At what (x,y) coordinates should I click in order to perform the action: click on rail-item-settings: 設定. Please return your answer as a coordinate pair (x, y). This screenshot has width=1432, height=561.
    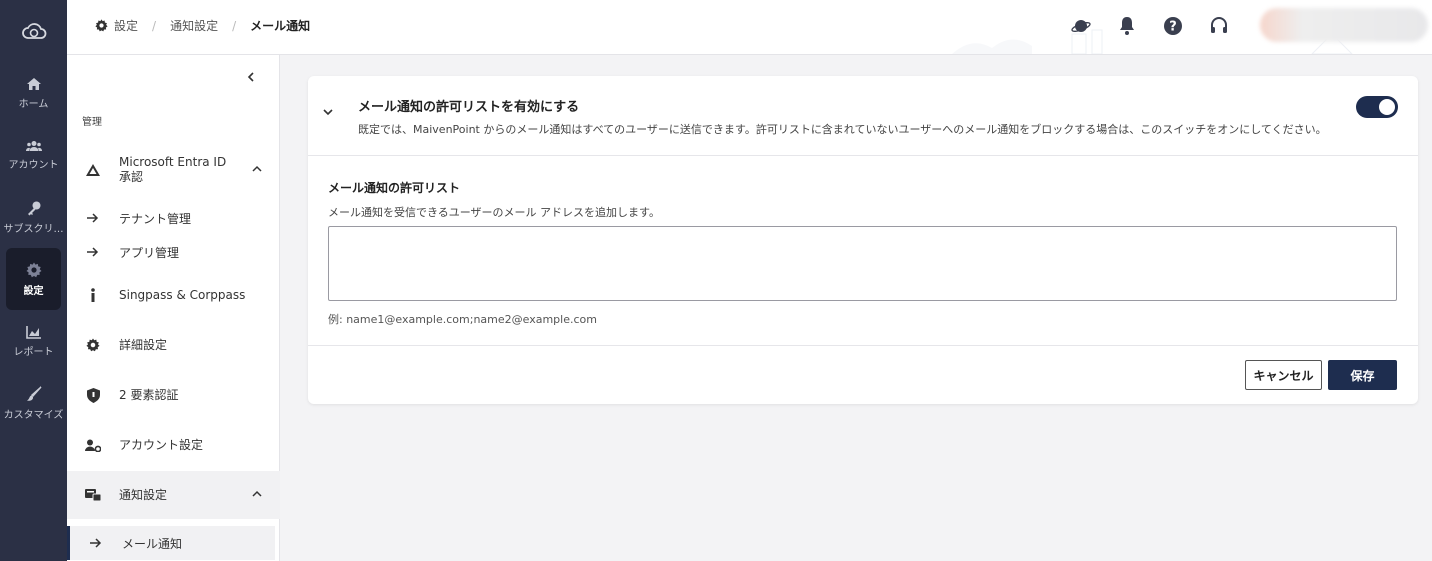
    Looking at the image, I should click on (33, 279).